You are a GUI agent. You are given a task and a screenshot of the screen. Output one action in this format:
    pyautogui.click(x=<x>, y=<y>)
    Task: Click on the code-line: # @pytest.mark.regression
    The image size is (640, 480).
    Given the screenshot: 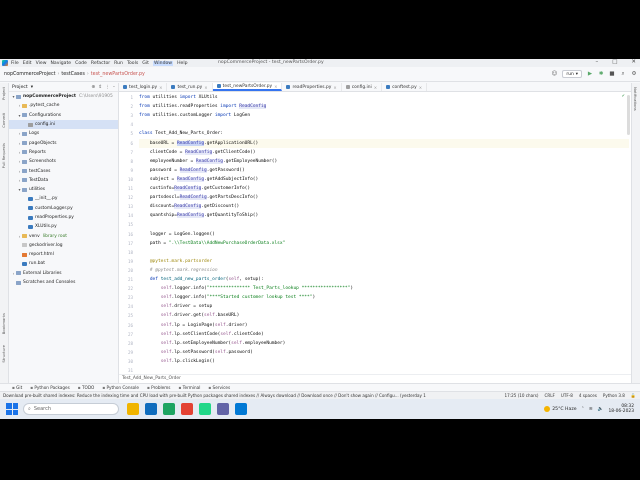 What is the action you would take?
    pyautogui.click(x=384, y=270)
    